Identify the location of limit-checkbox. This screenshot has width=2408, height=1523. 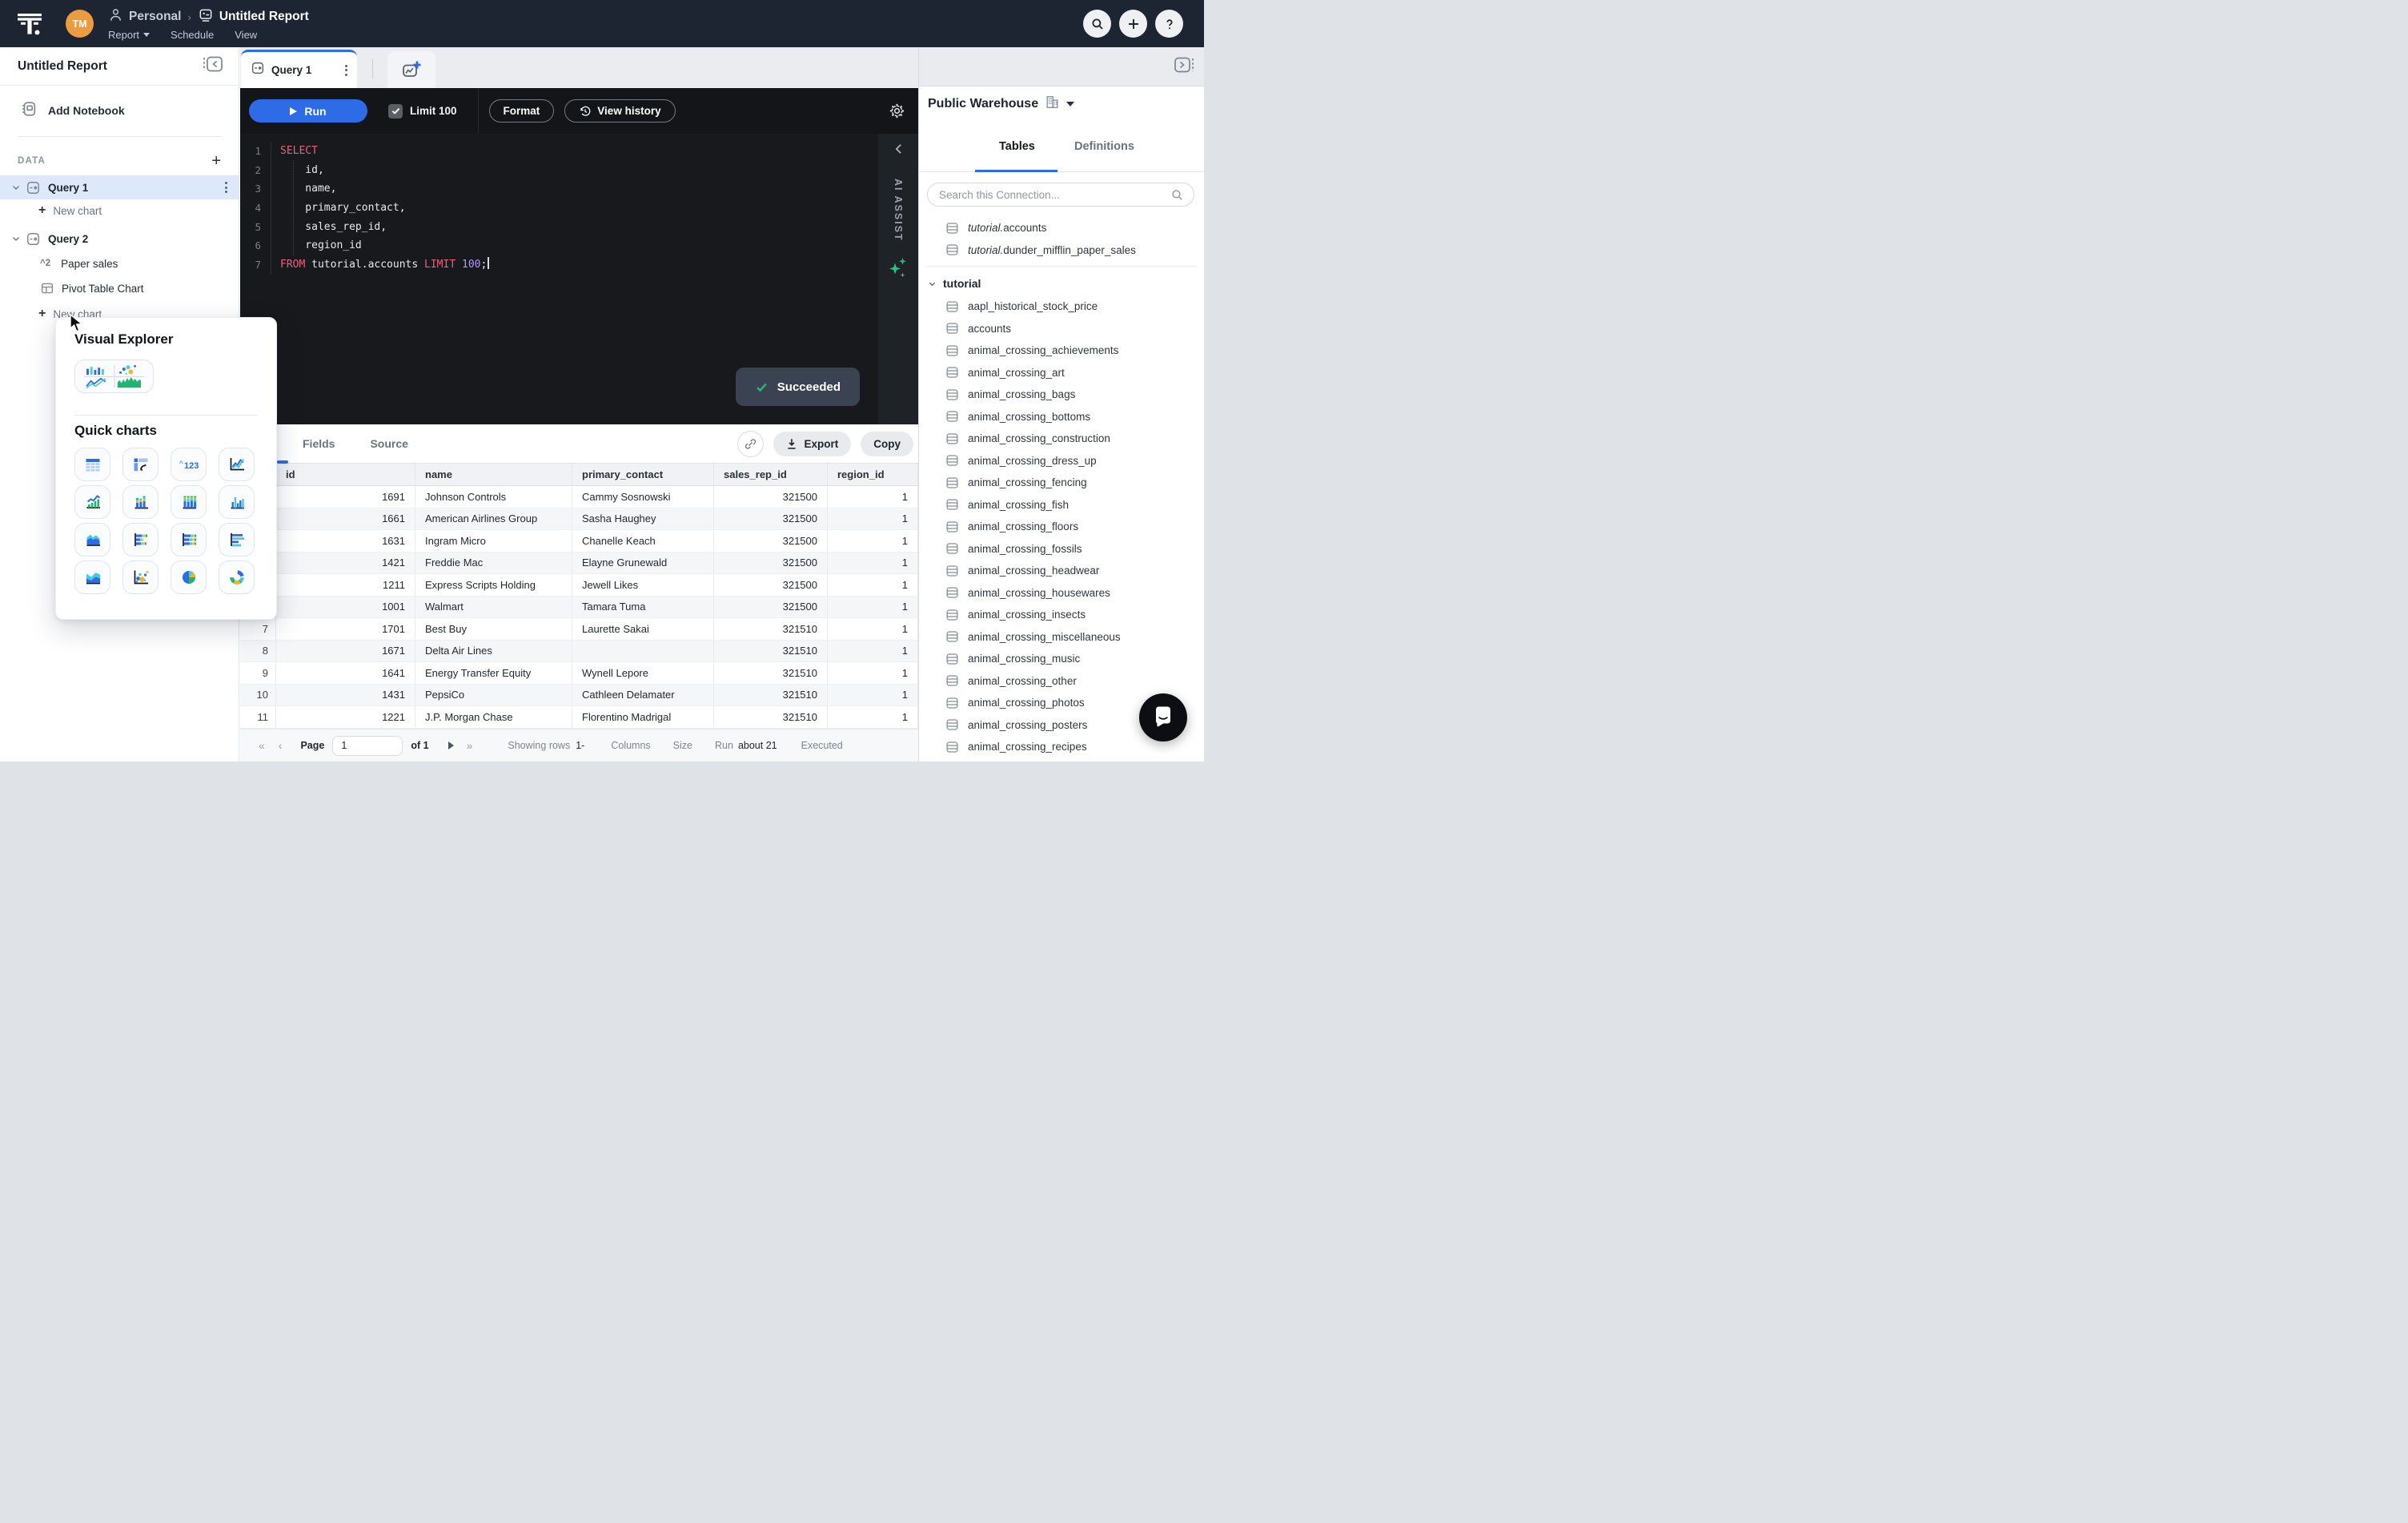
(395, 111).